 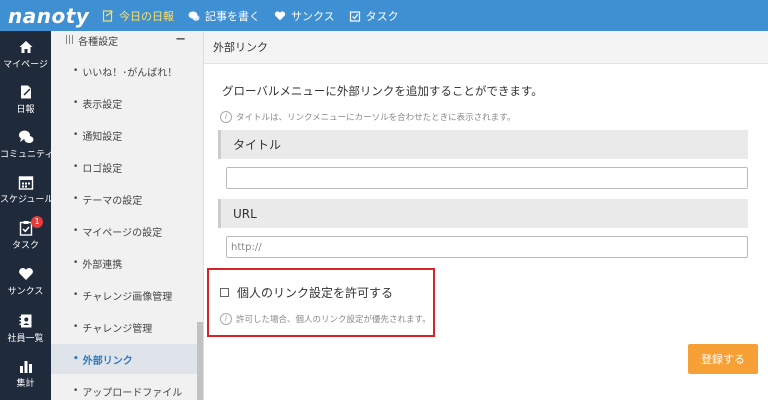 I want to click on sidebar-item-employee-list: 社員一覧, so click(x=25, y=328).